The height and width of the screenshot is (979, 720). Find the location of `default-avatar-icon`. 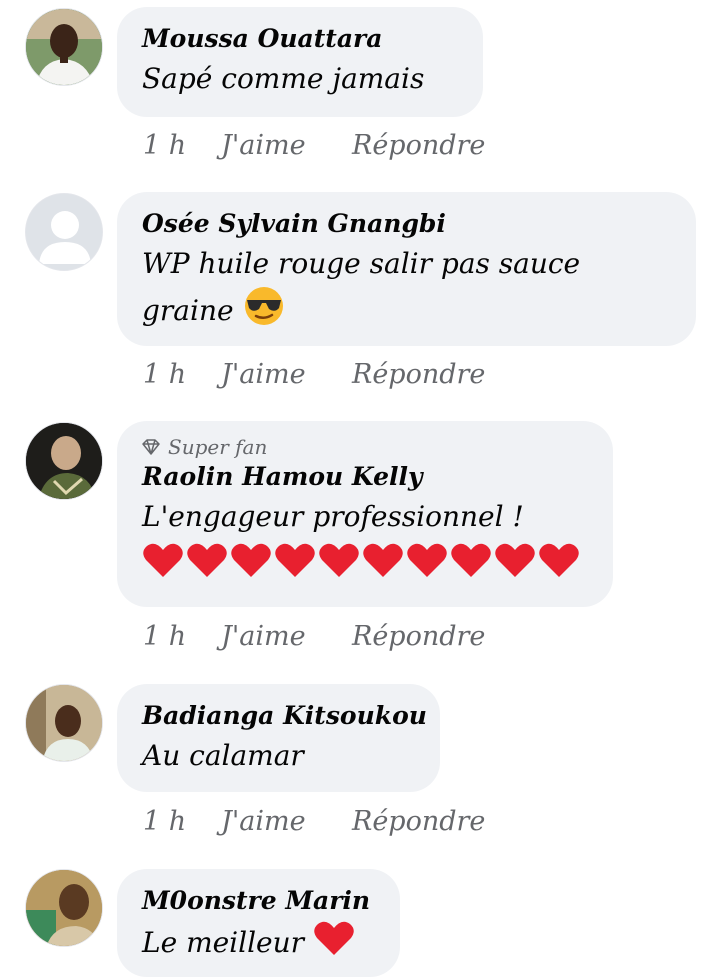

default-avatar-icon is located at coordinates (64, 232).